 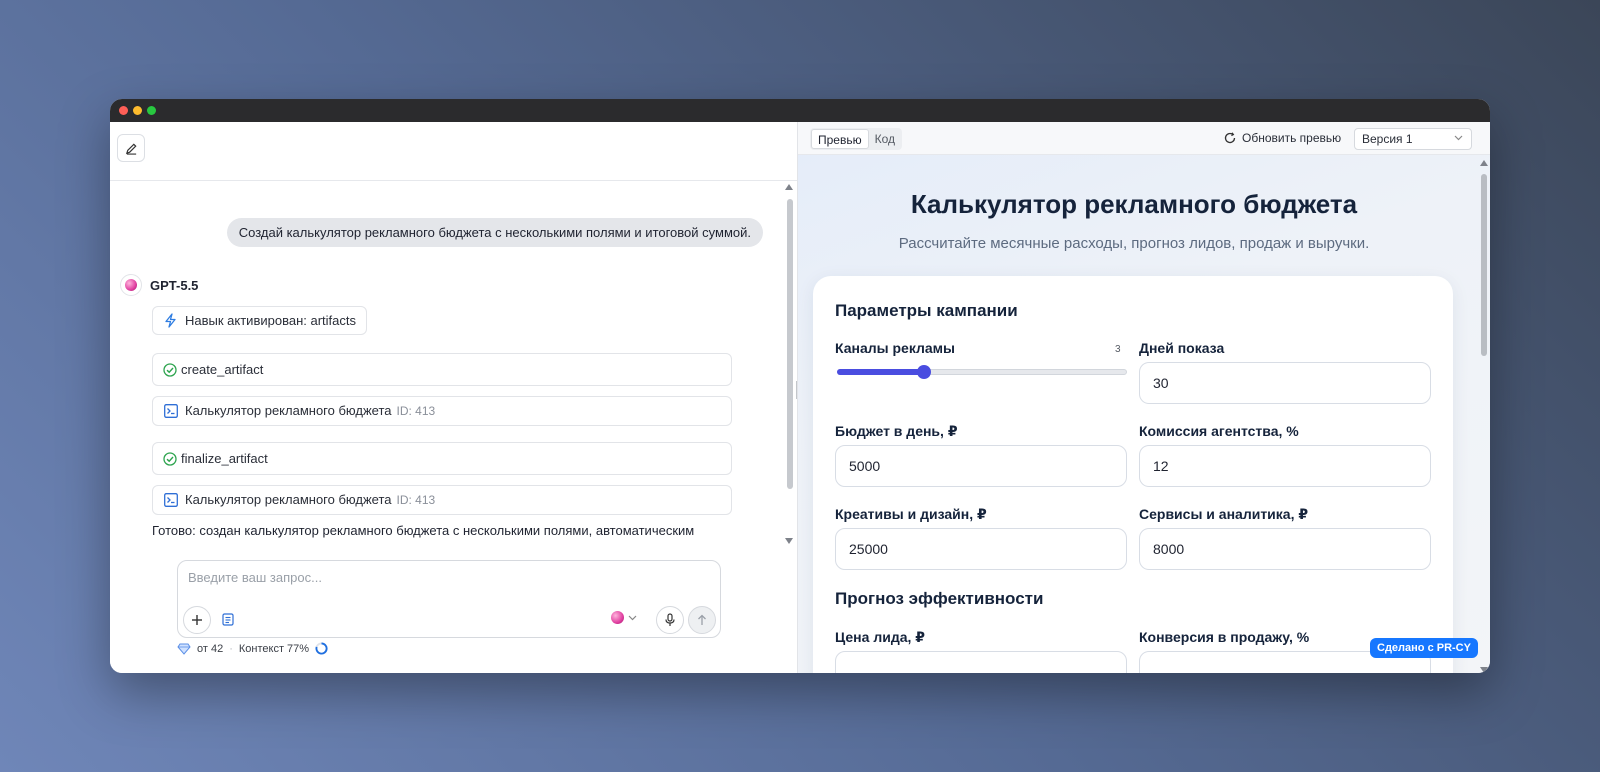 I want to click on lead-price-input, so click(x=981, y=662).